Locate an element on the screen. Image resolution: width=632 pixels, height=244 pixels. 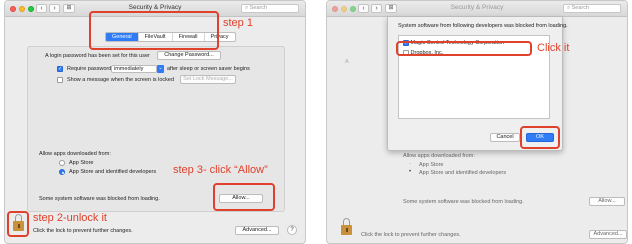
lock-body is located at coordinates (346, 230).